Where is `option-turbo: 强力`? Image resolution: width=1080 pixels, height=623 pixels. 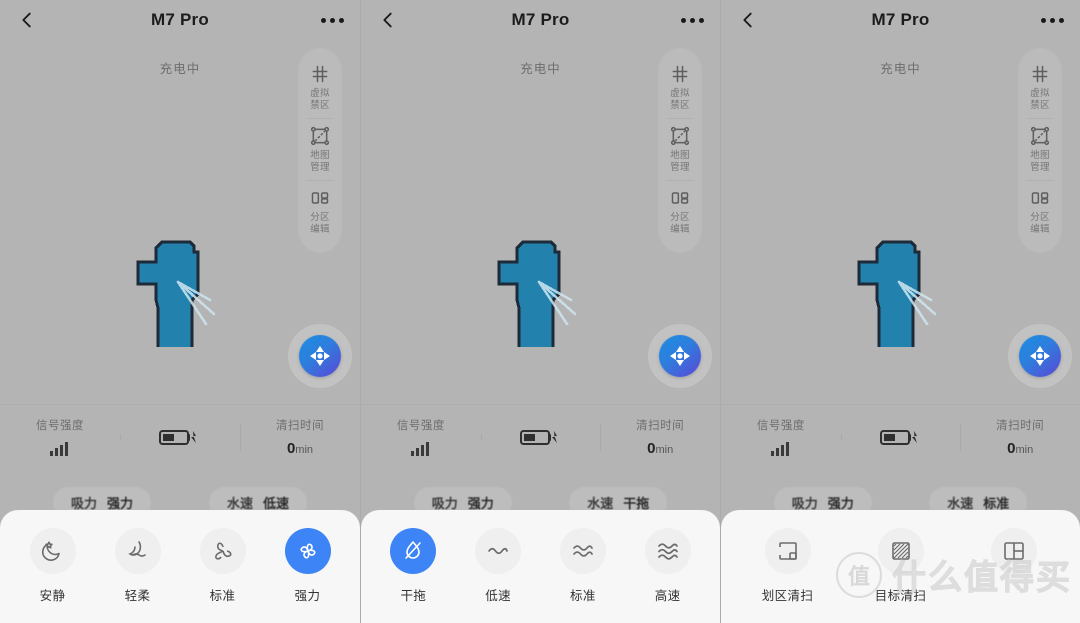 option-turbo: 强力 is located at coordinates (307, 566).